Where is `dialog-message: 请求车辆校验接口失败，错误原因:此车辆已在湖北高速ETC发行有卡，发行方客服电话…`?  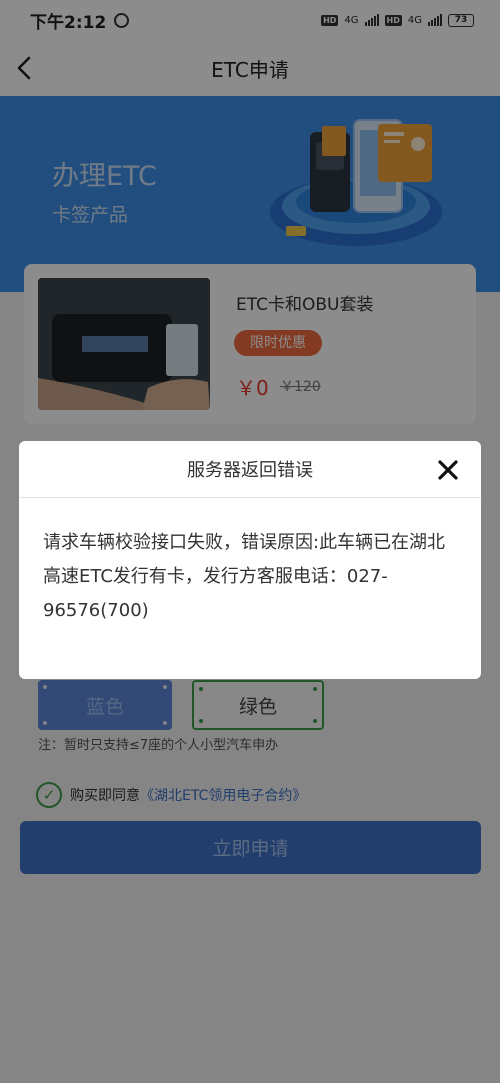 dialog-message: 请求车辆校验接口失败，错误原因:此车辆已在湖北高速ETC发行有卡，发行方客服电话… is located at coordinates (244, 576).